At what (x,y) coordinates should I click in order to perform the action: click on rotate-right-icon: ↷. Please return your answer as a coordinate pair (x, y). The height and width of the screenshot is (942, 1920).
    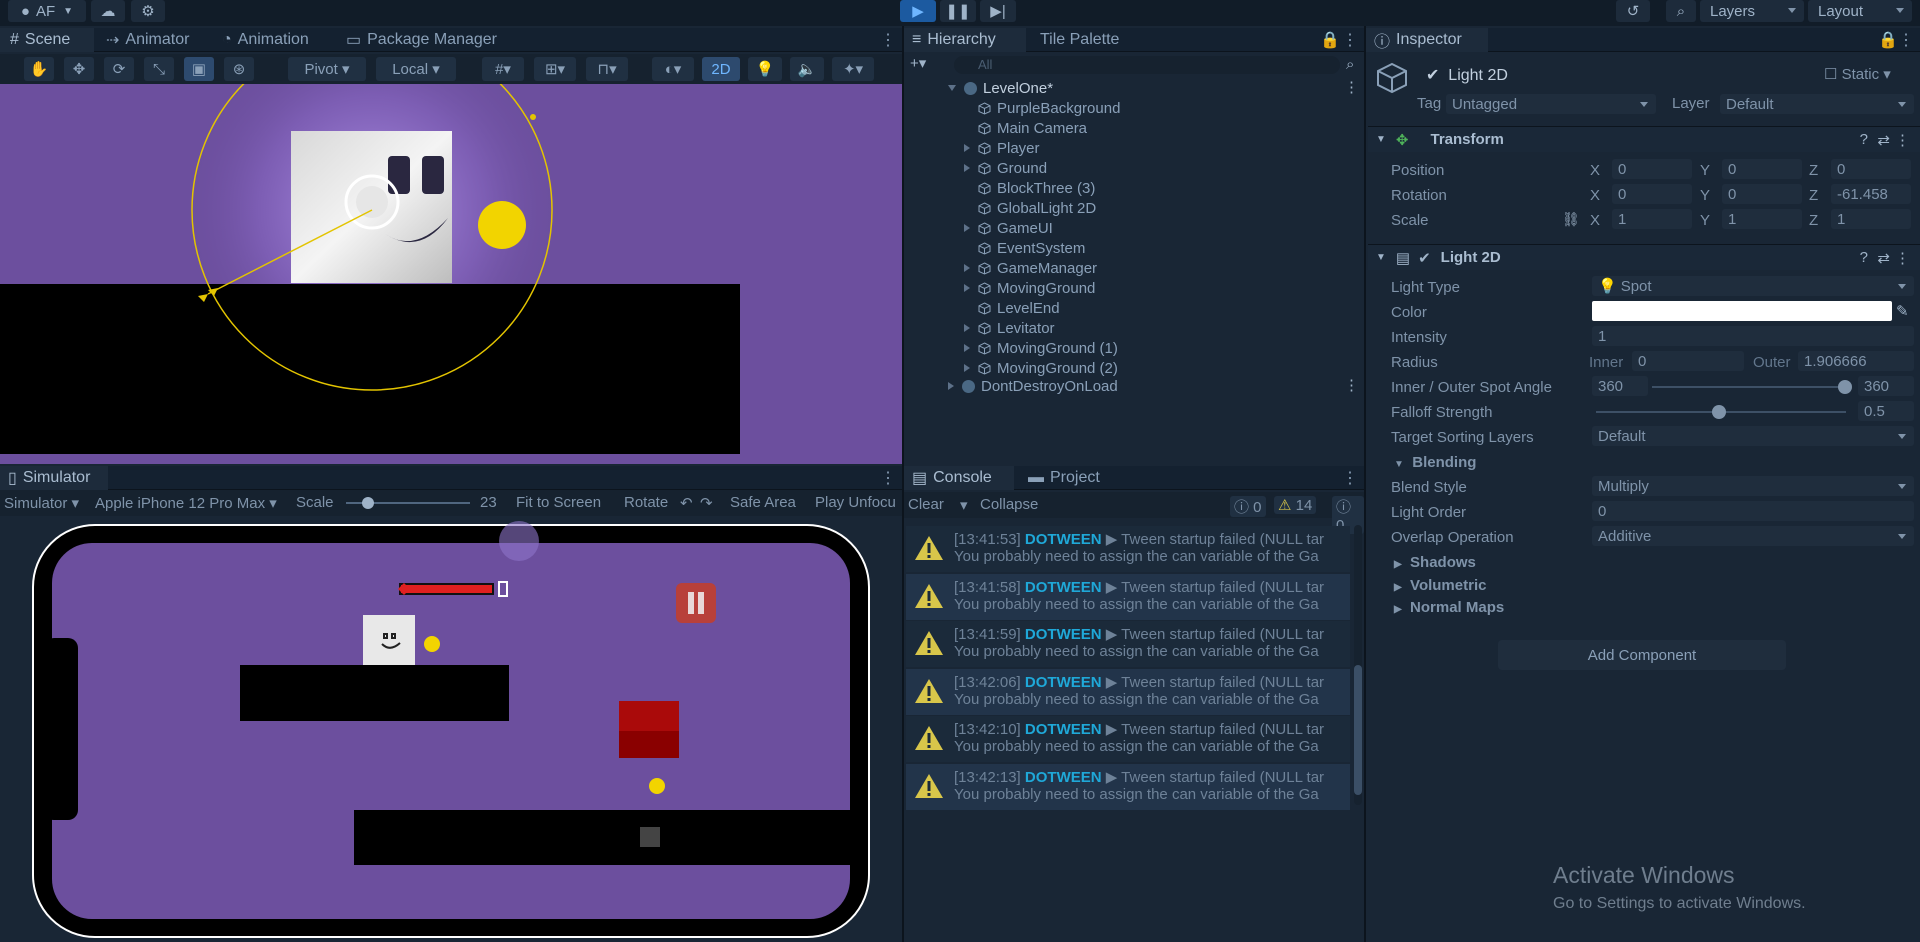
    Looking at the image, I should click on (706, 503).